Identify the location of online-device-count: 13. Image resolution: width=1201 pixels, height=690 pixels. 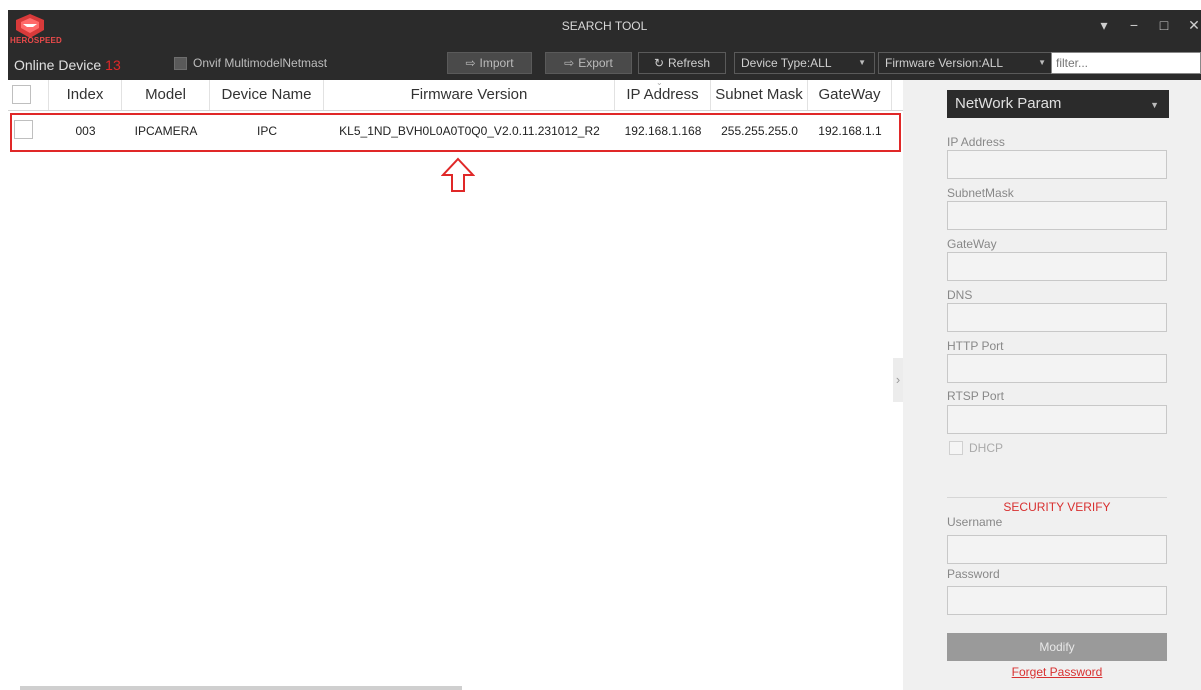
(113, 65).